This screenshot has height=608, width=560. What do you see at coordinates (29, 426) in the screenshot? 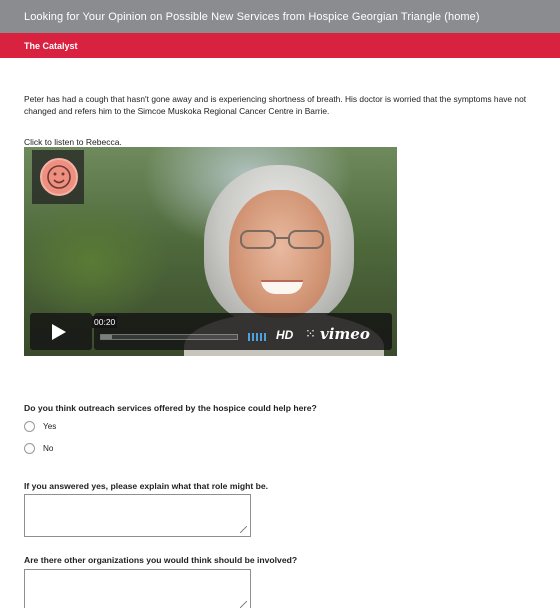
I see `radio-yes` at bounding box center [29, 426].